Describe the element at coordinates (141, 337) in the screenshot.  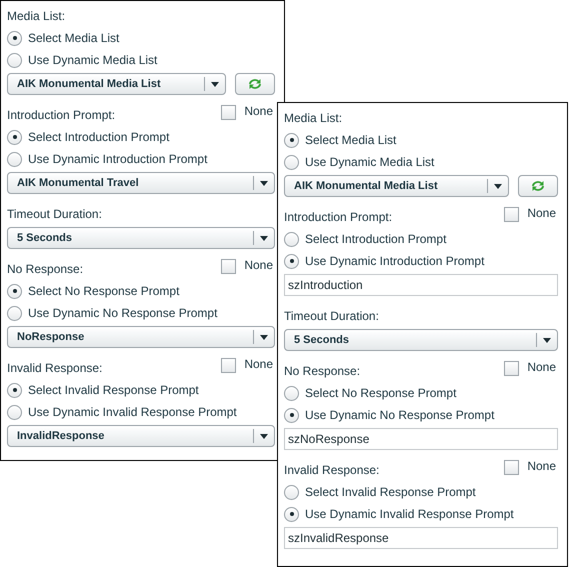
I see `dropdown: NoResponse` at that location.